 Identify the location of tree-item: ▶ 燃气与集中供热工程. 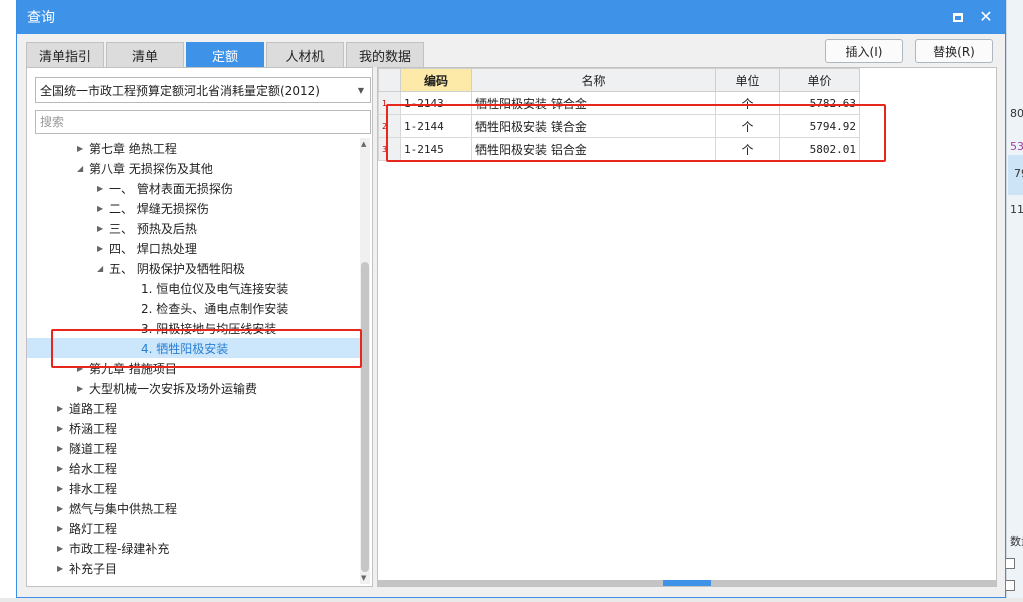
(117, 508).